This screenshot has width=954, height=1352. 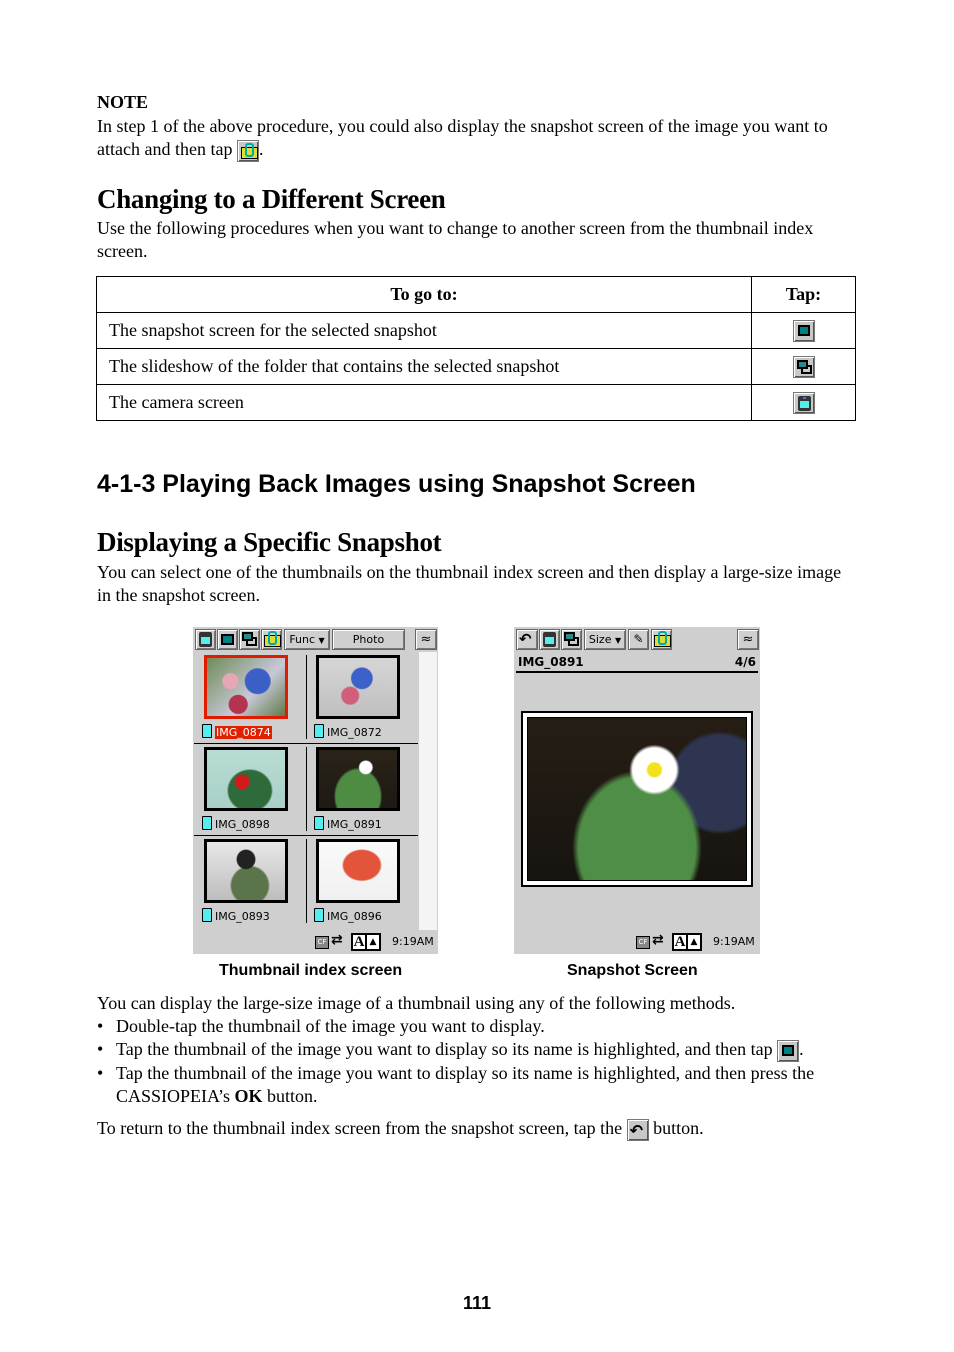 I want to click on attach-mail-icon, so click(x=247, y=150).